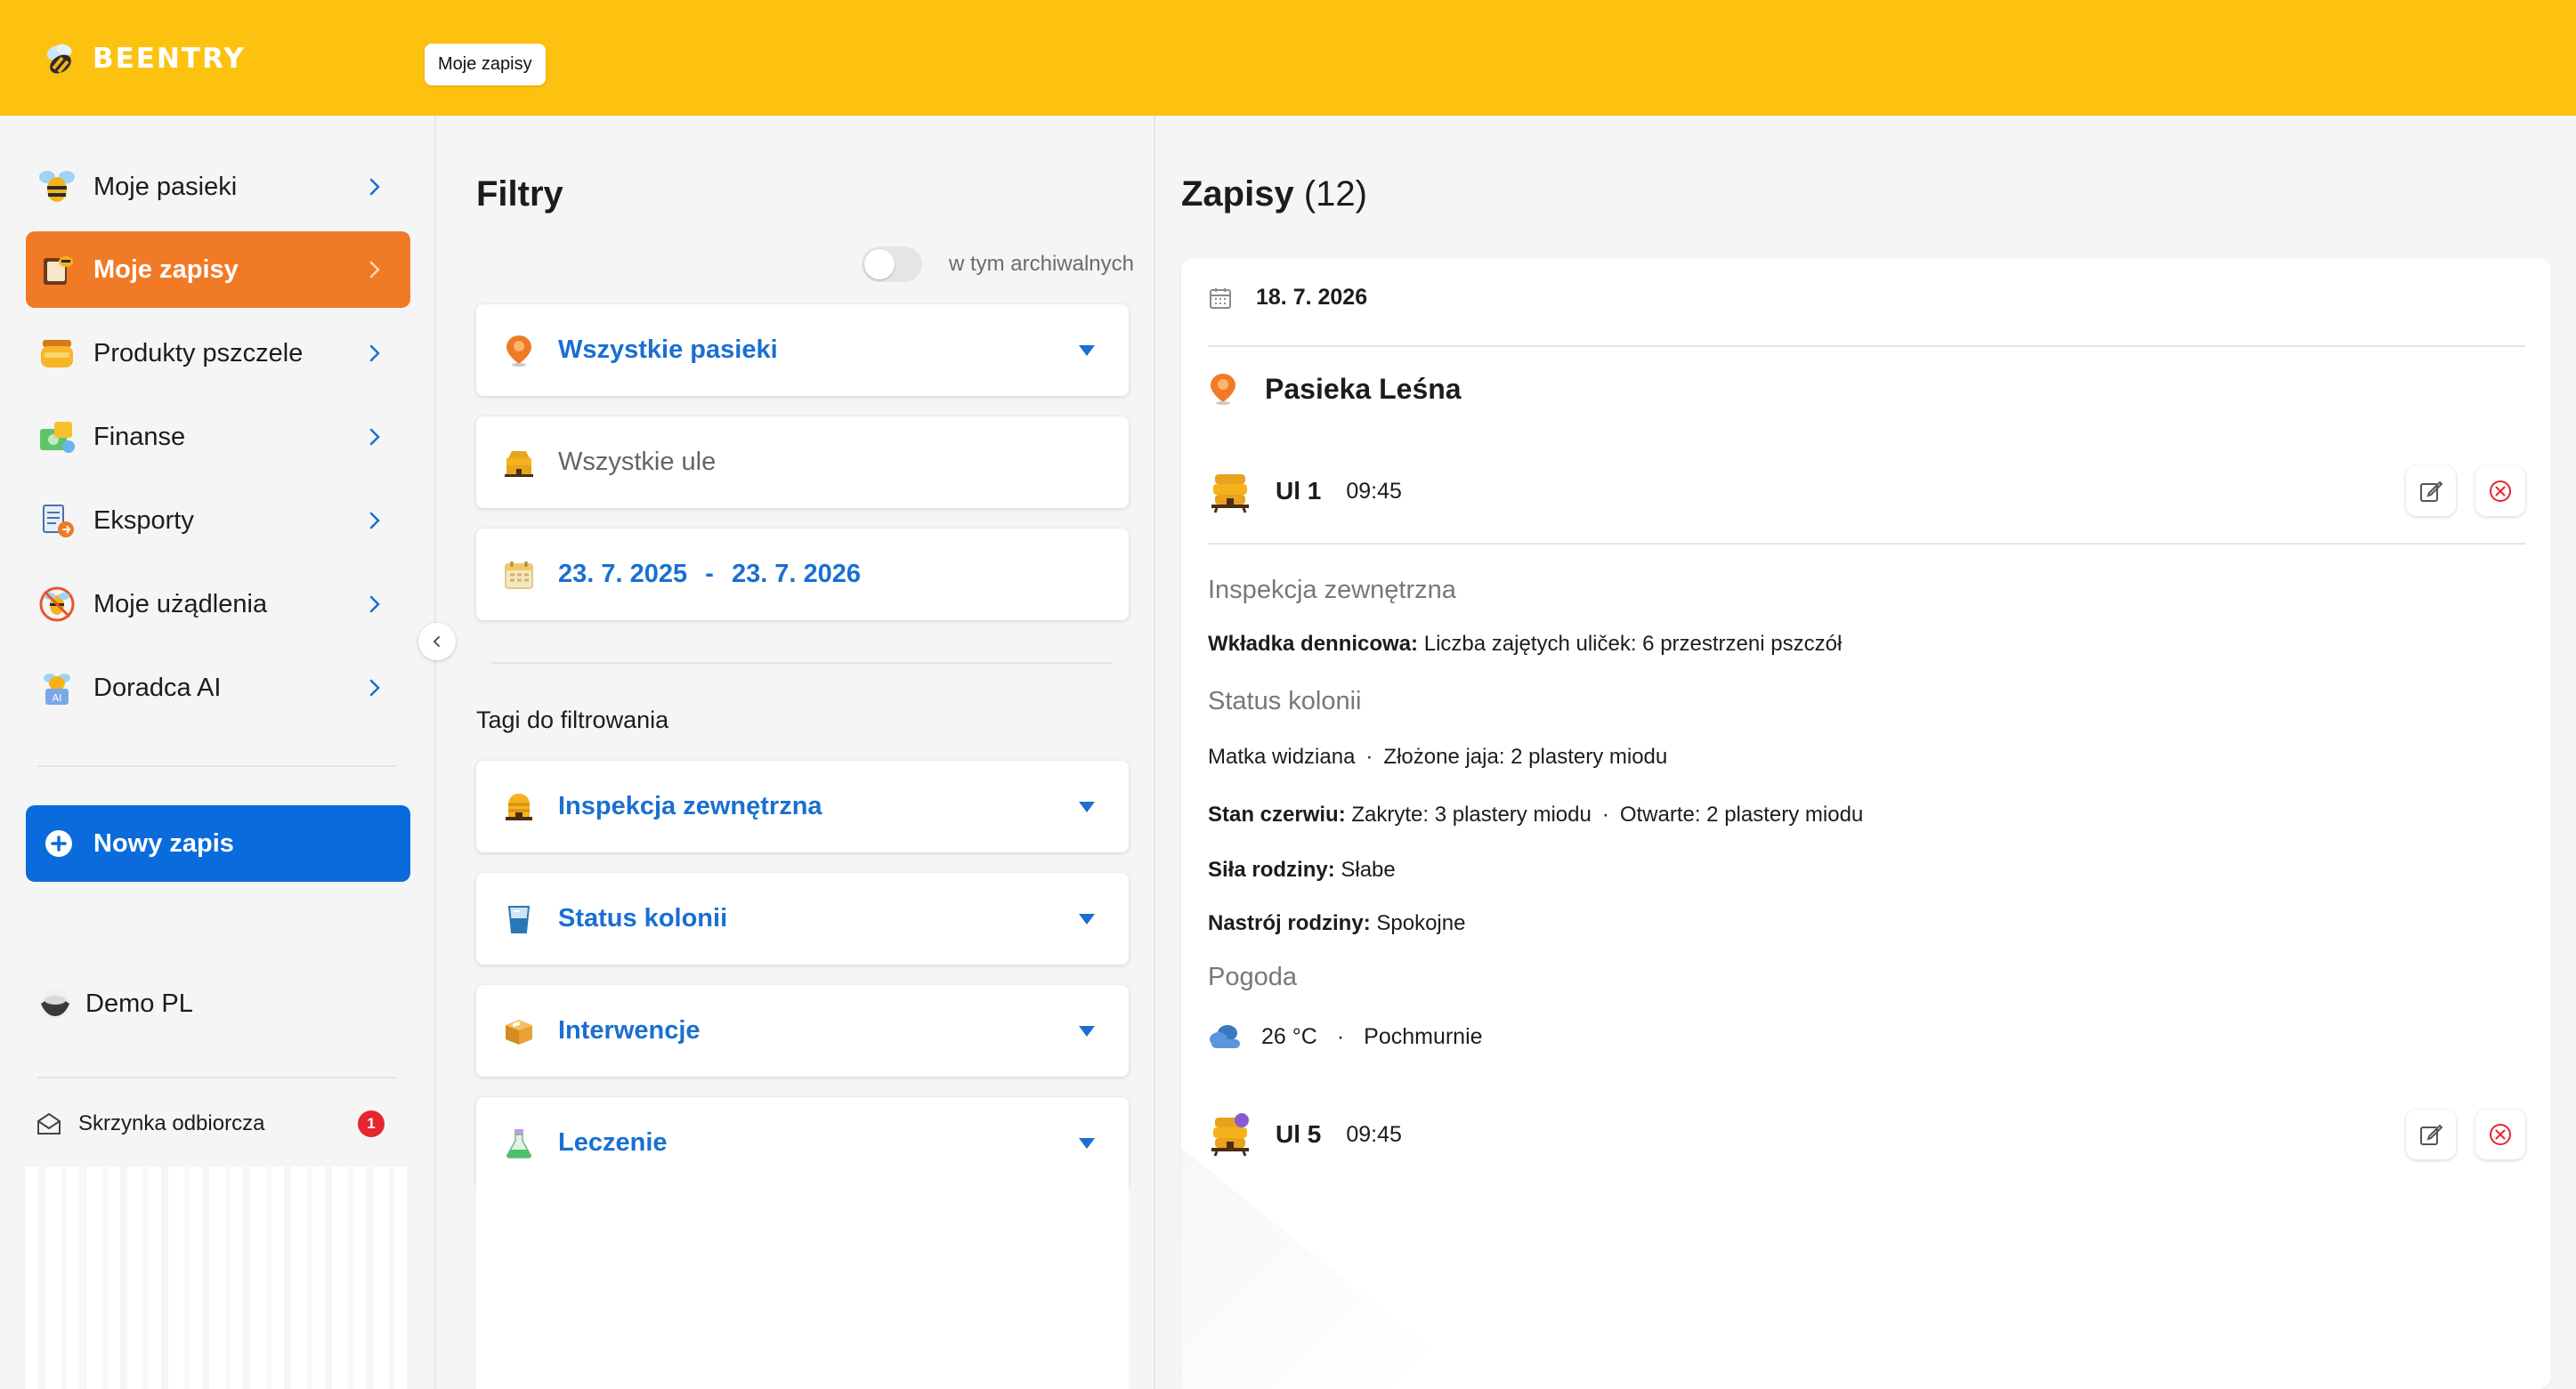 The height and width of the screenshot is (1389, 2576). I want to click on plus-circle-icon, so click(59, 843).